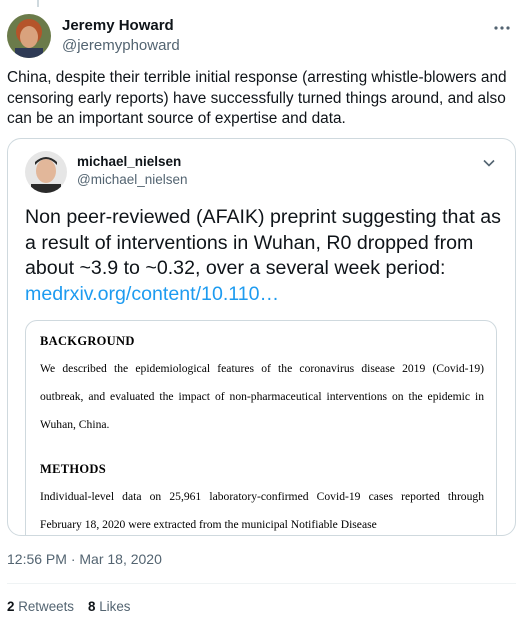 This screenshot has width=526, height=620. I want to click on author-name: Jeremy Howard, so click(121, 26).